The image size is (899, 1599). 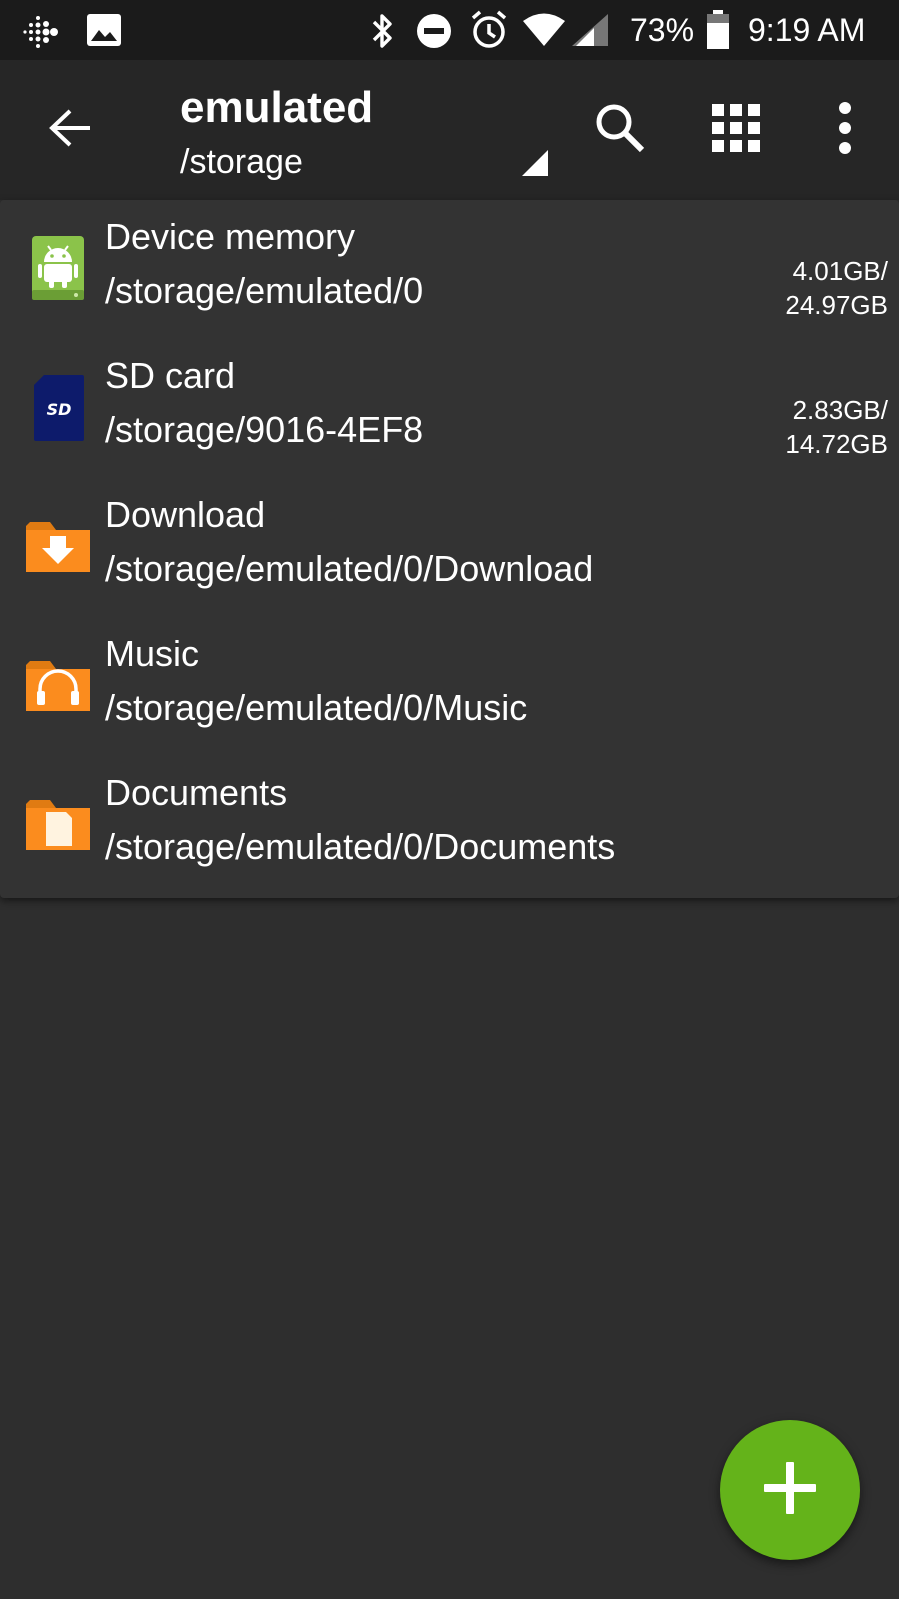 What do you see at coordinates (836, 444) in the screenshot?
I see `storage-total: 14.72GB` at bounding box center [836, 444].